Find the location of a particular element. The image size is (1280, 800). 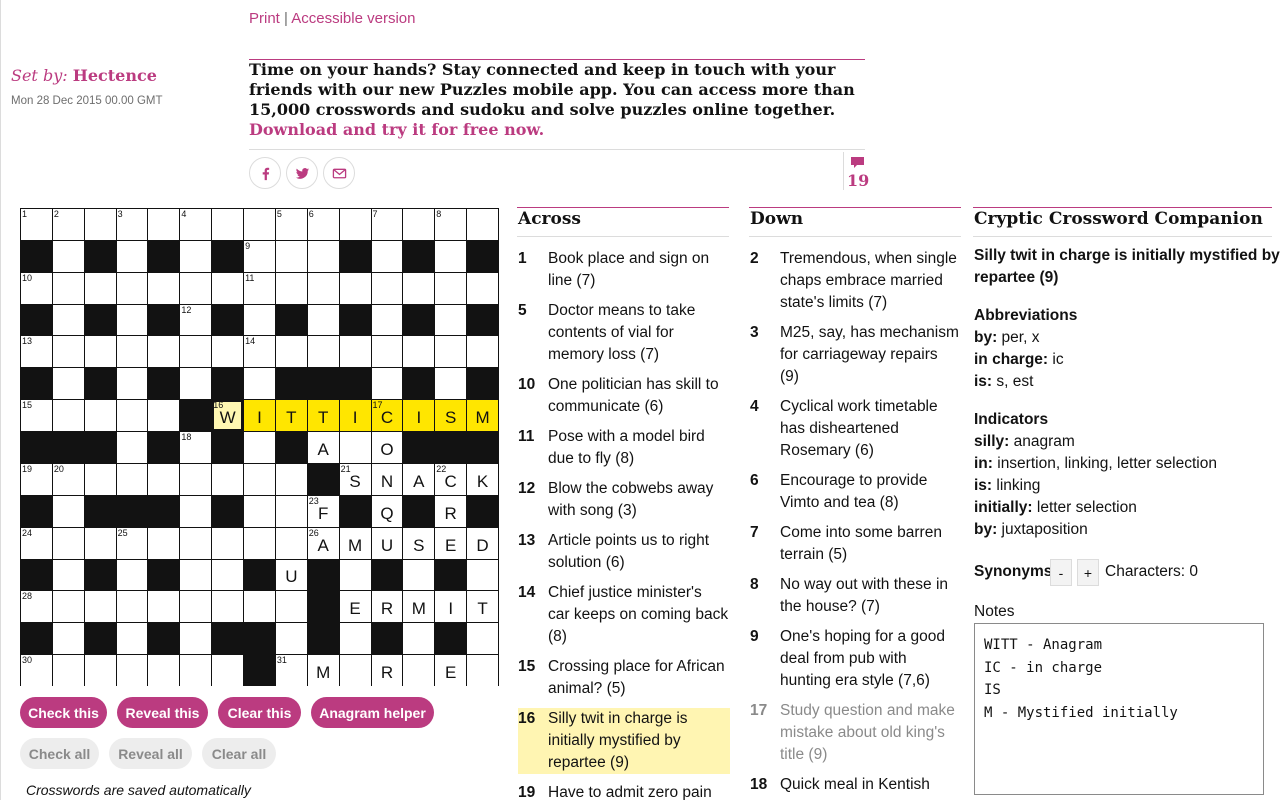

promo-download-link: Download and try it for free now. is located at coordinates (396, 129).